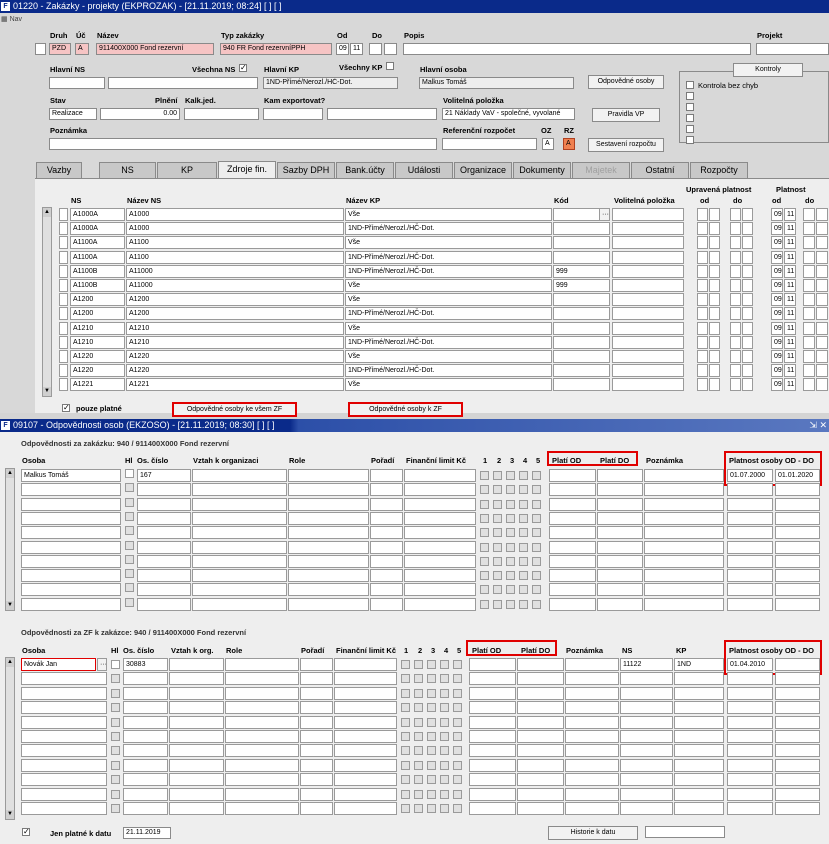  I want to click on s1-cell-poradi, so click(386, 561).